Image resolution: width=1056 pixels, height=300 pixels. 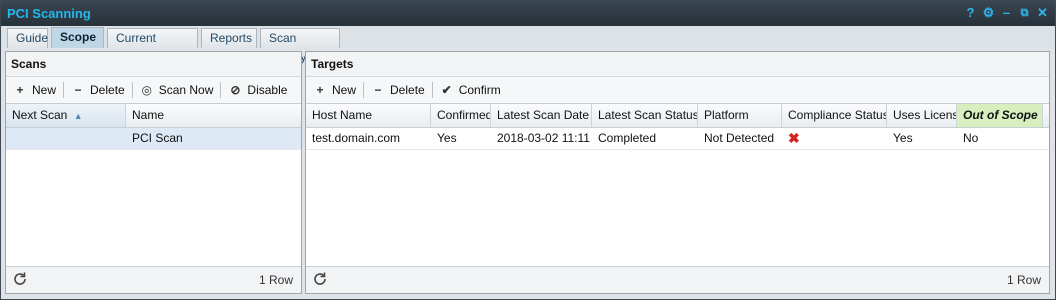 What do you see at coordinates (988, 13) in the screenshot?
I see `settings-gear-icon: ⚙` at bounding box center [988, 13].